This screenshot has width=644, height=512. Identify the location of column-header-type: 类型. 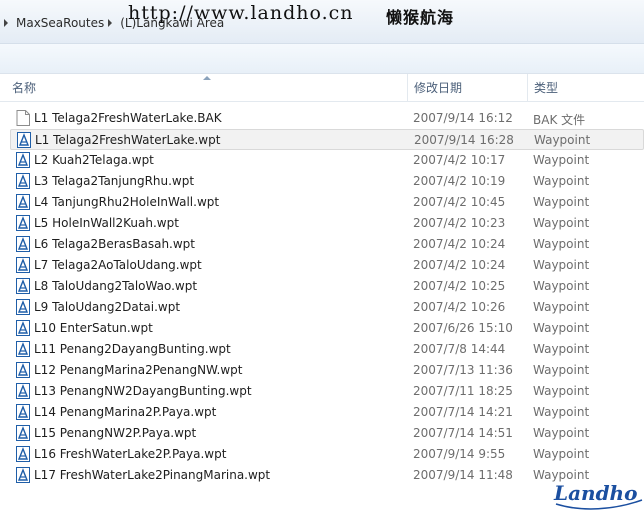
(585, 88).